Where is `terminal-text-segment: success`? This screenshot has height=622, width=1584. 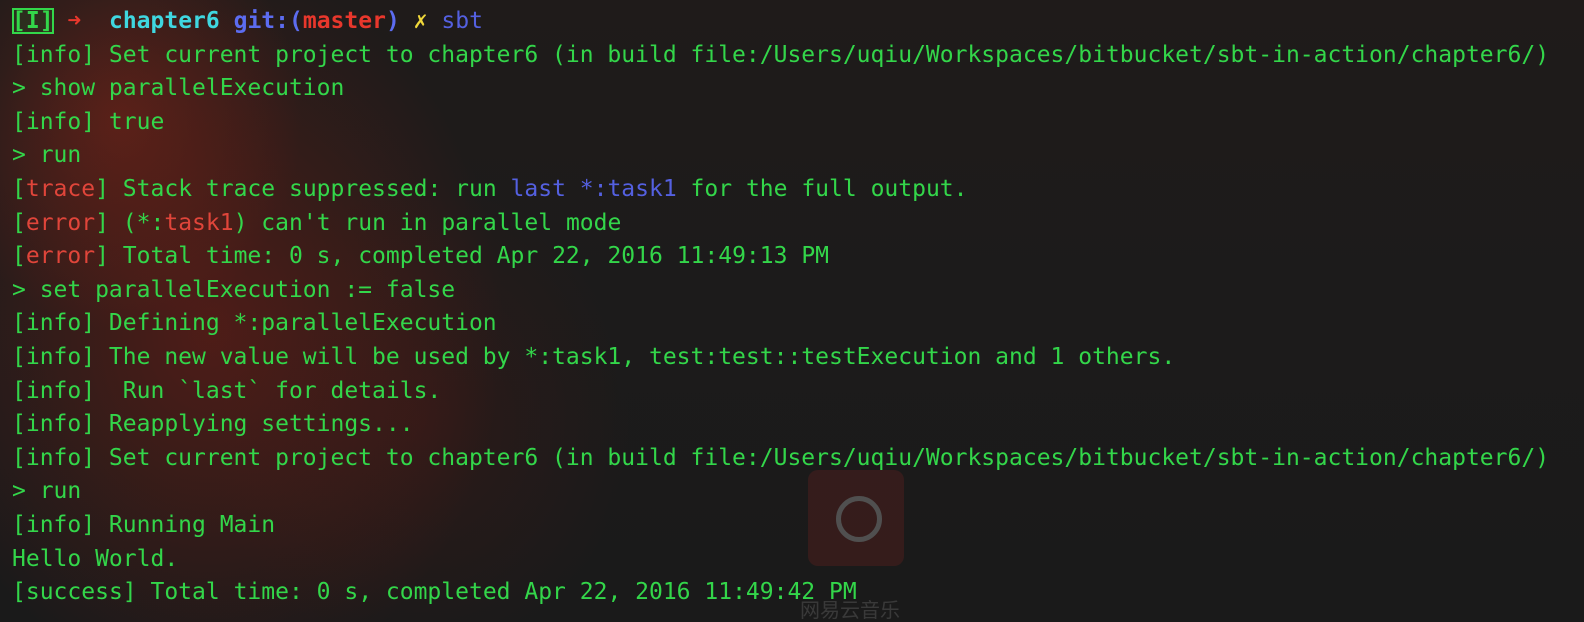
terminal-text-segment: success is located at coordinates (74, 592).